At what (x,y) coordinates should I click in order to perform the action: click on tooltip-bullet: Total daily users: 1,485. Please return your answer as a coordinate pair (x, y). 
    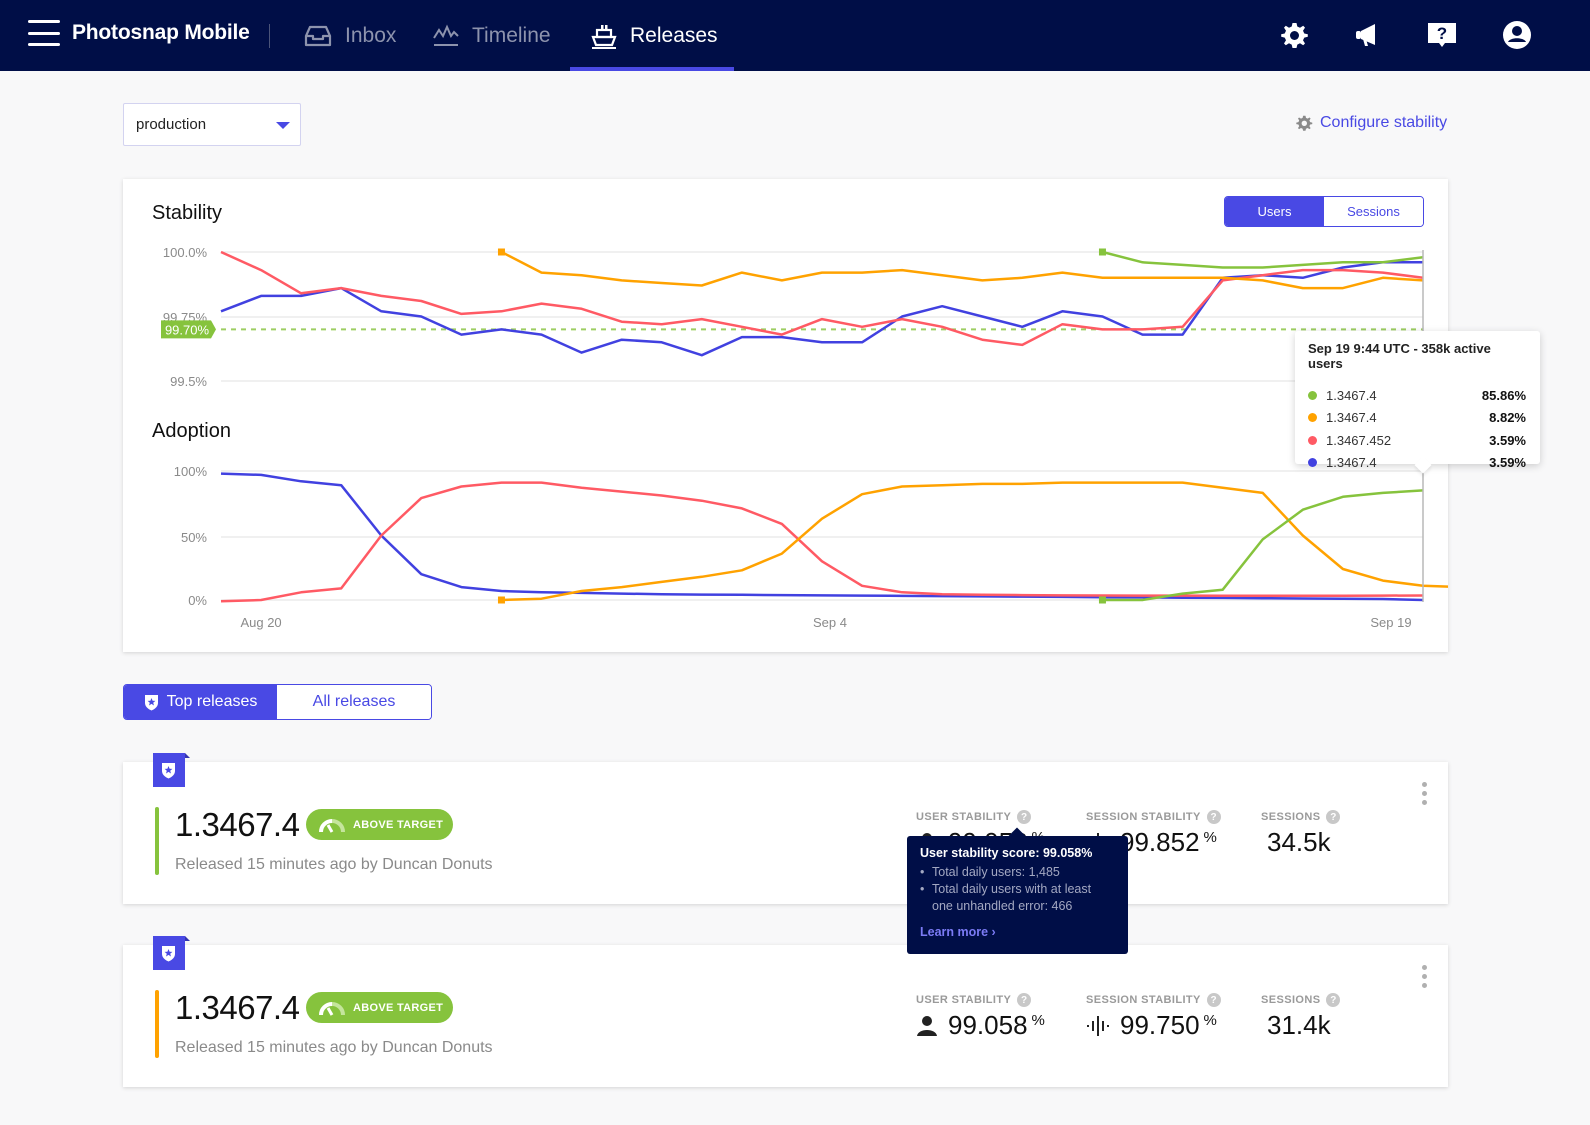
    Looking at the image, I should click on (1017, 872).